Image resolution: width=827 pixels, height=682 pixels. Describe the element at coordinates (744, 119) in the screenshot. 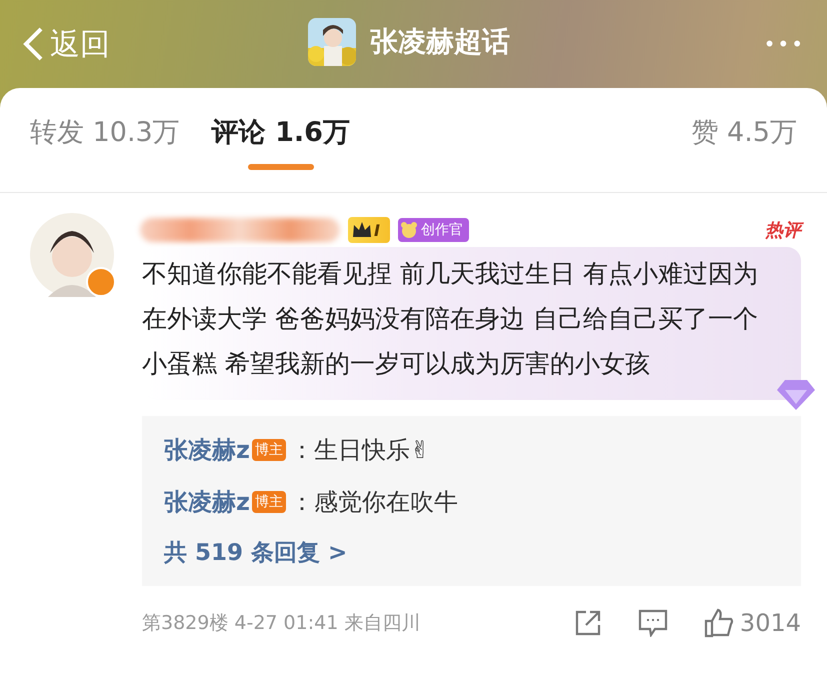

I see `tab: 赞 4.5万` at that location.